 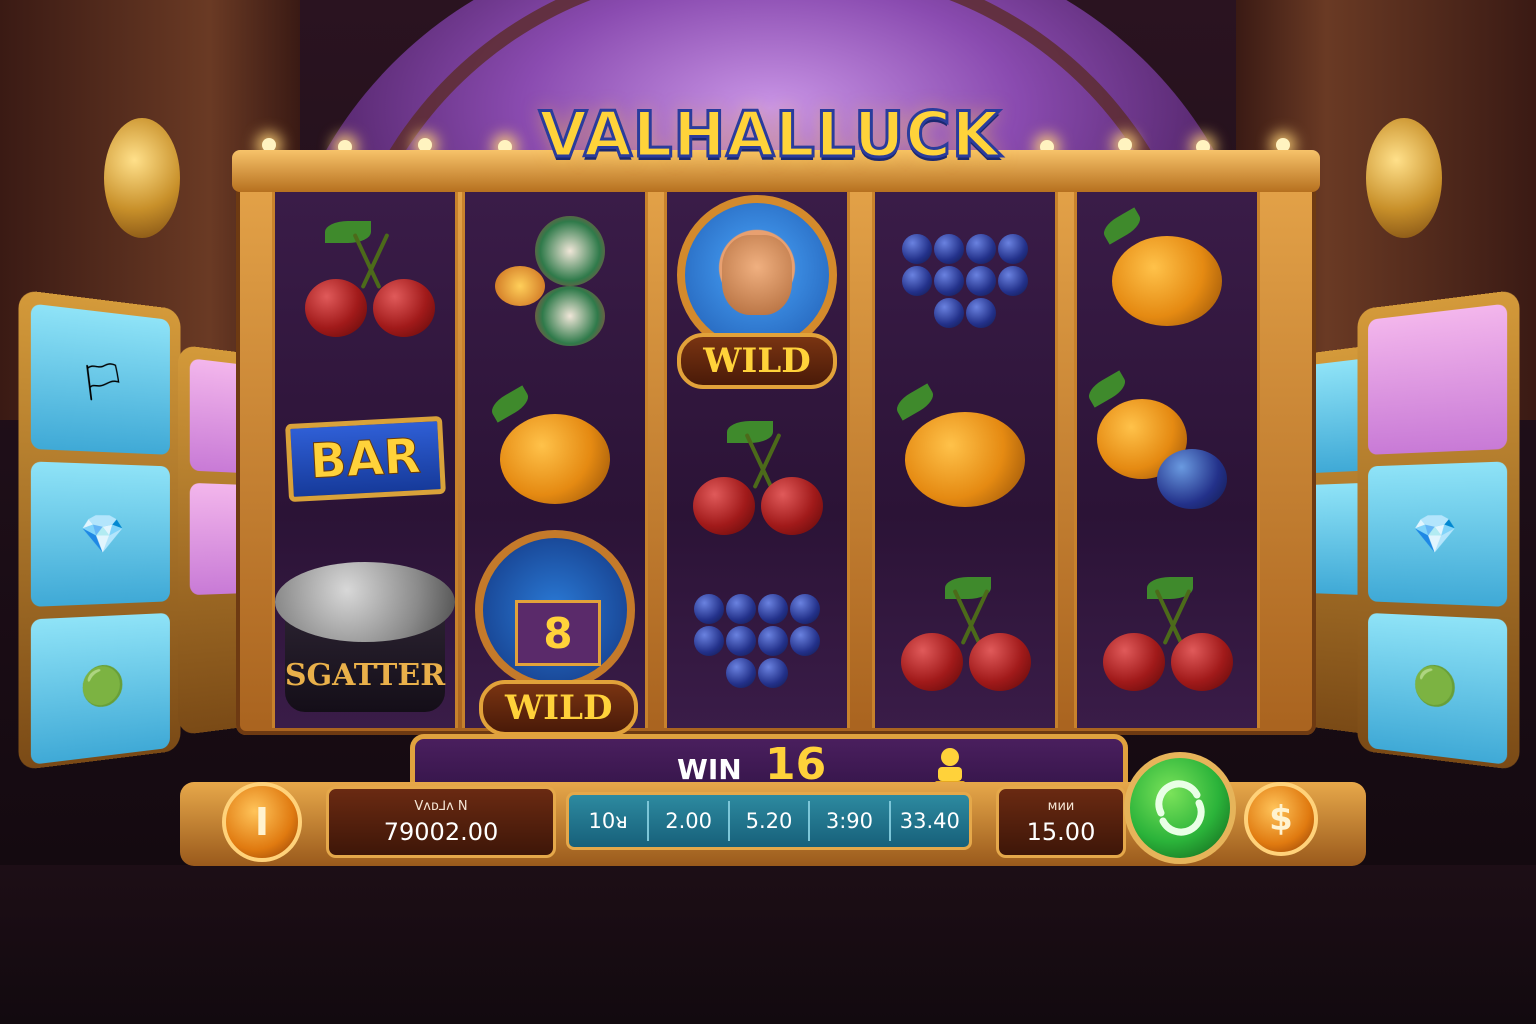 I want to click on balance-label: Vᴧᴅ⅃ᴧ N, so click(x=441, y=806).